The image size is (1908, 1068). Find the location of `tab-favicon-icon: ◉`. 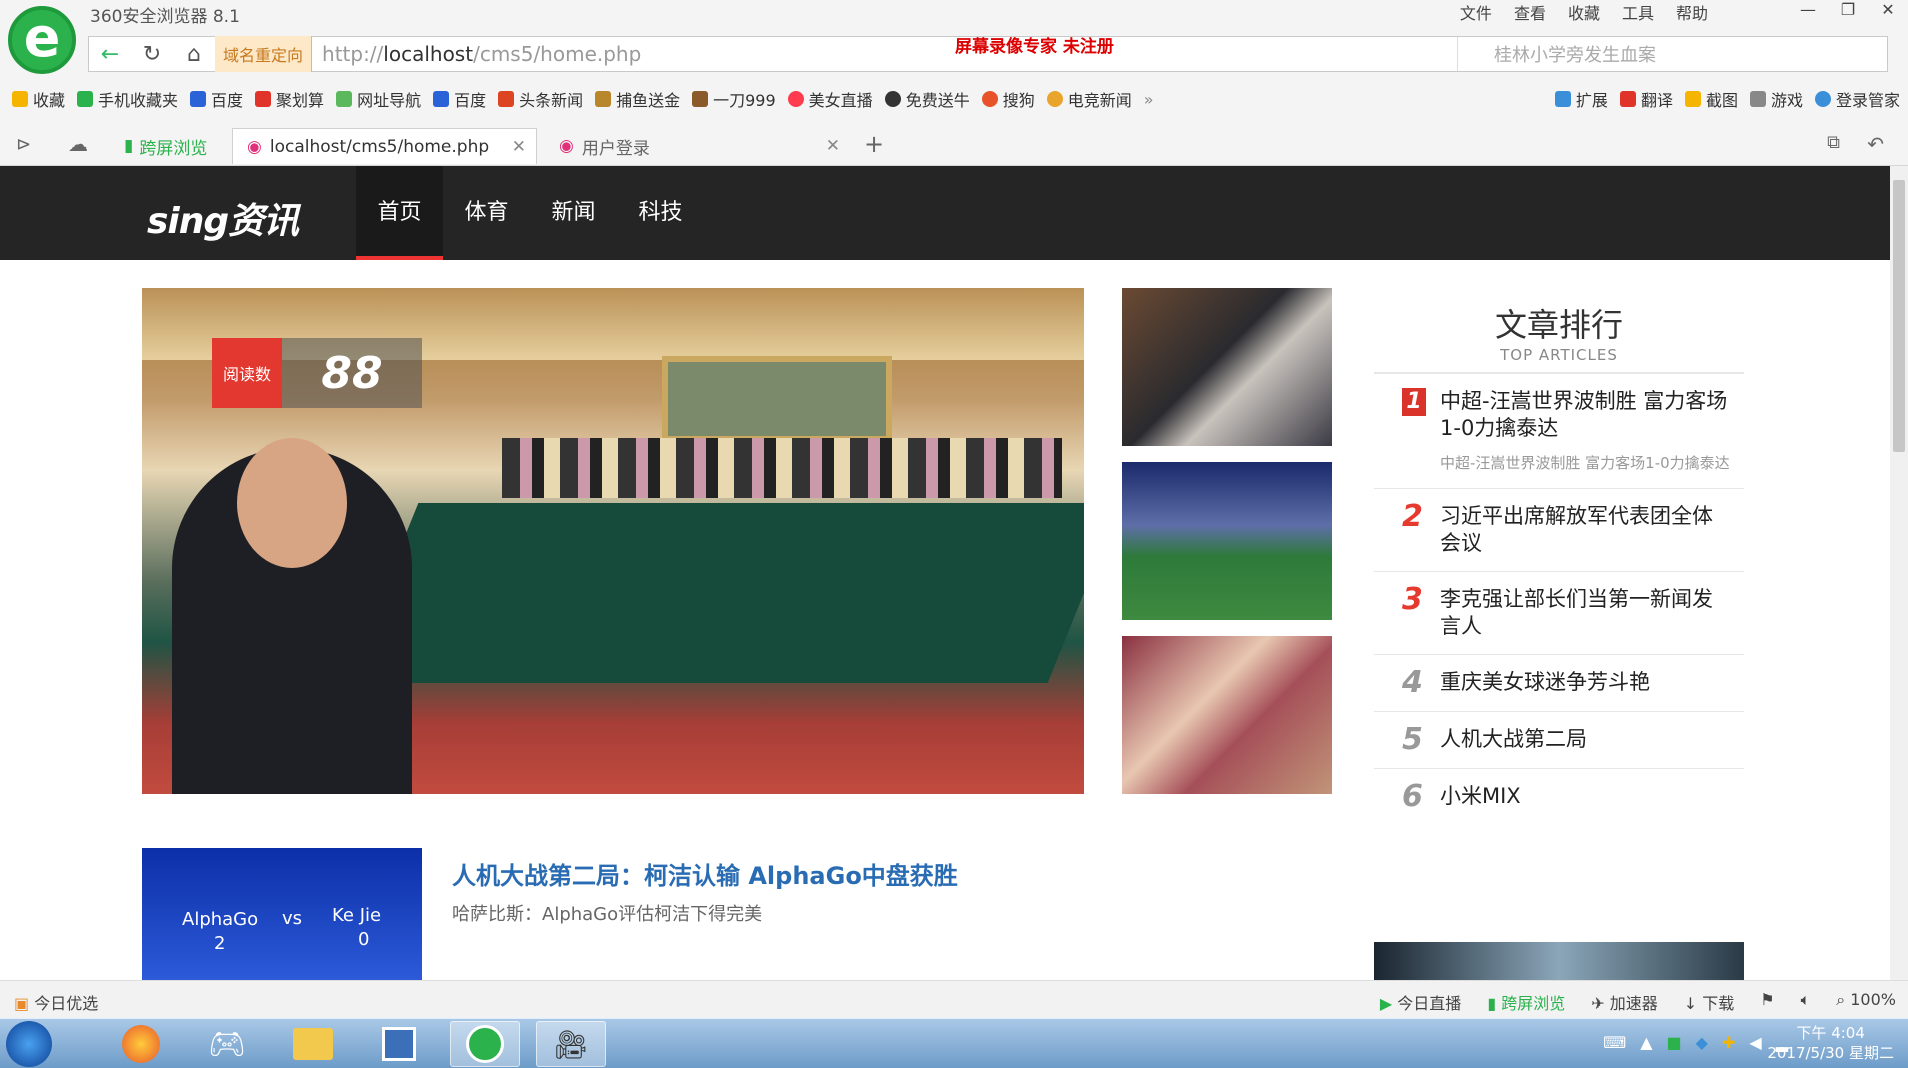

tab-favicon-icon: ◉ is located at coordinates (254, 146).